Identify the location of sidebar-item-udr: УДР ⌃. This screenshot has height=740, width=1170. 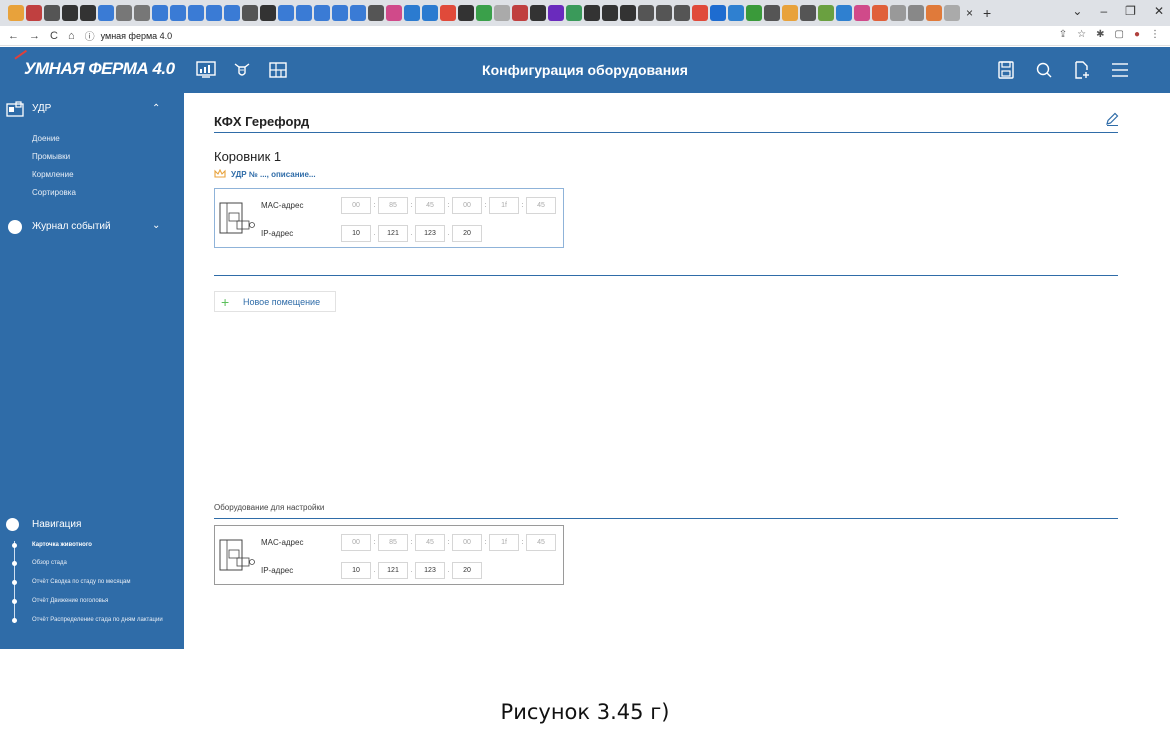
(92, 109).